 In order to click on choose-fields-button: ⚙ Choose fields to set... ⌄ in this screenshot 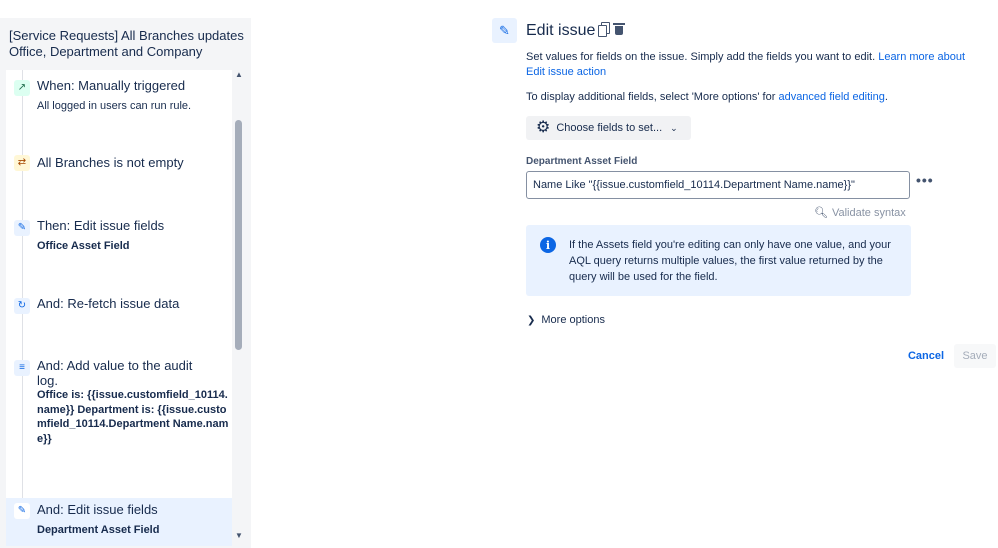, I will do `click(608, 128)`.